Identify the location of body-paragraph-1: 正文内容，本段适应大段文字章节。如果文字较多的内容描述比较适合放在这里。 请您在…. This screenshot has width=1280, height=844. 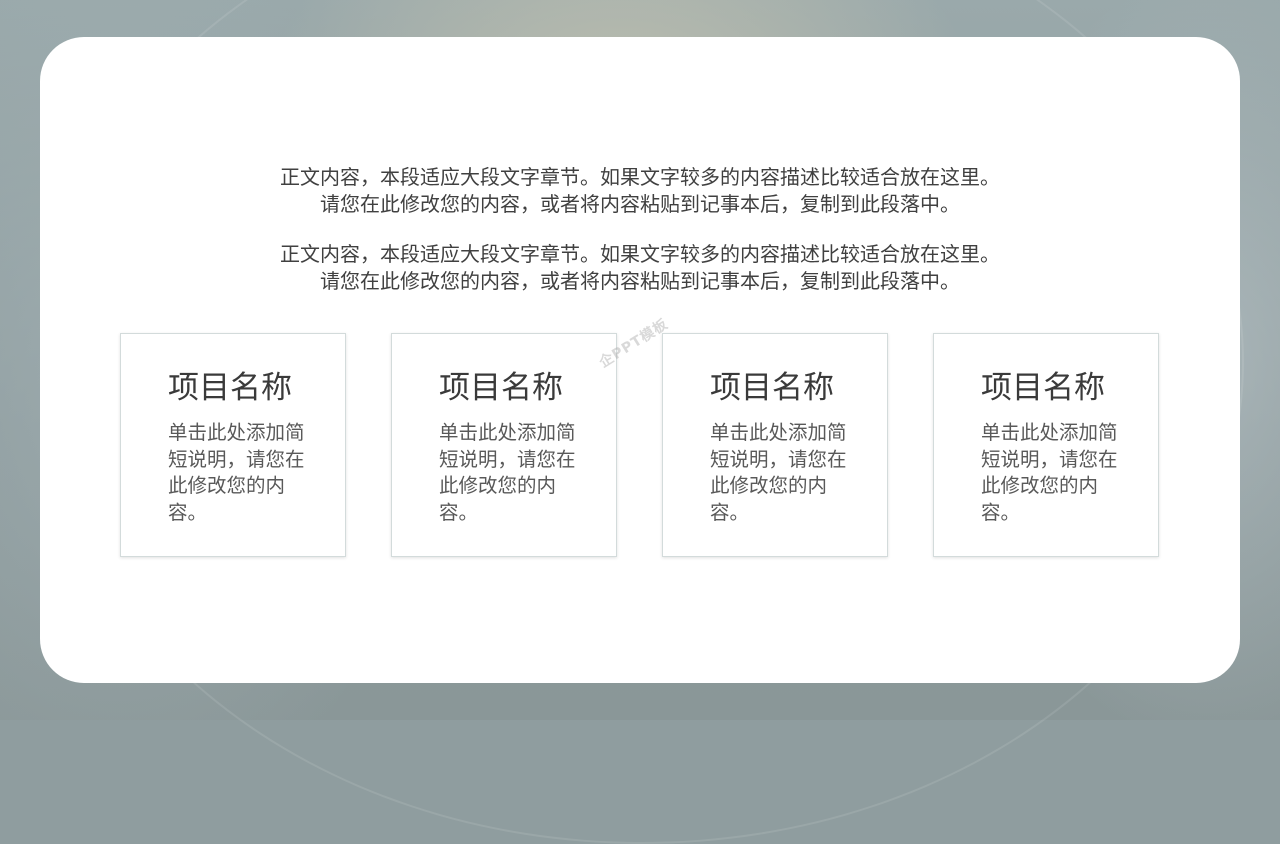
(640, 191).